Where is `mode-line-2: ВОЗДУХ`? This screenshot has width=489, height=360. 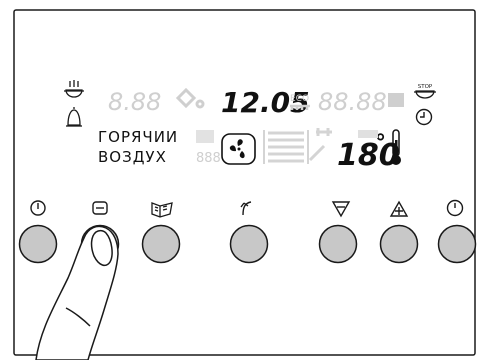
mode-line-2: ВОЗДУХ is located at coordinates (132, 157).